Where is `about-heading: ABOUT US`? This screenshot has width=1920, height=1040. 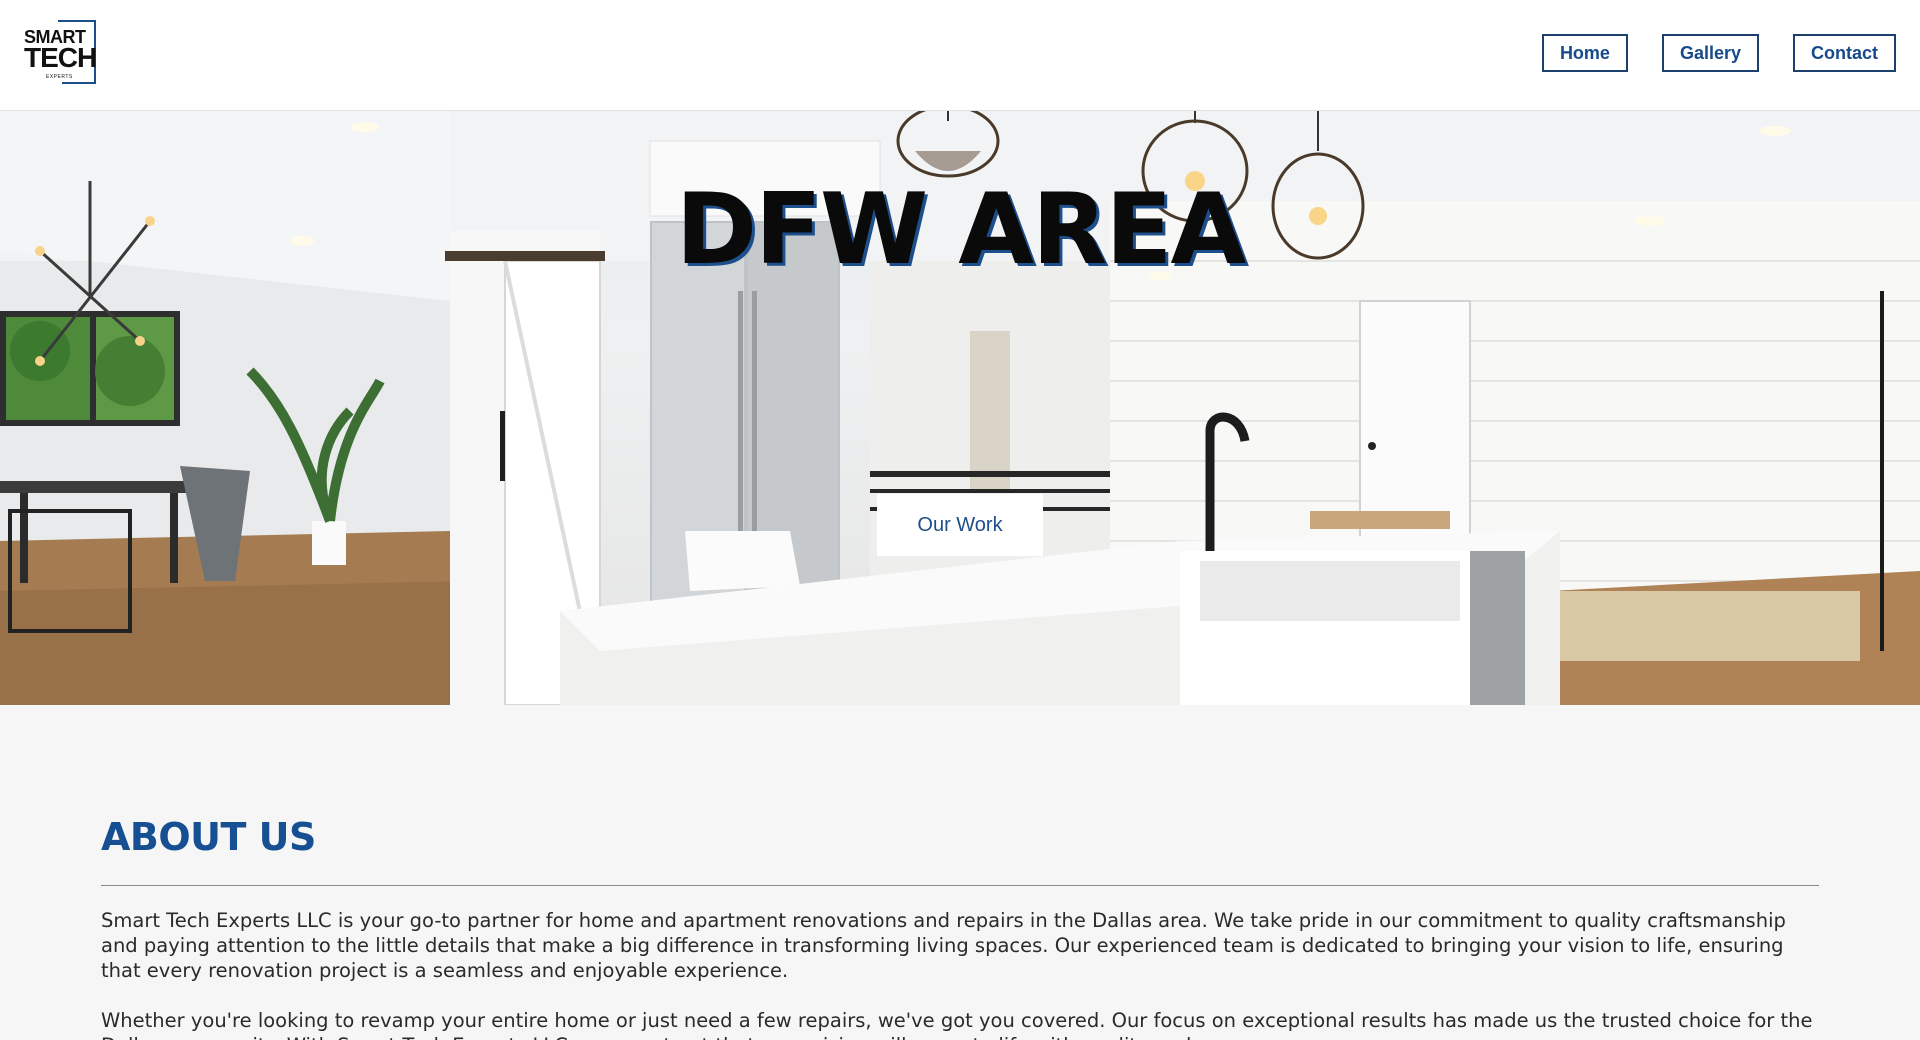 about-heading: ABOUT US is located at coordinates (208, 837).